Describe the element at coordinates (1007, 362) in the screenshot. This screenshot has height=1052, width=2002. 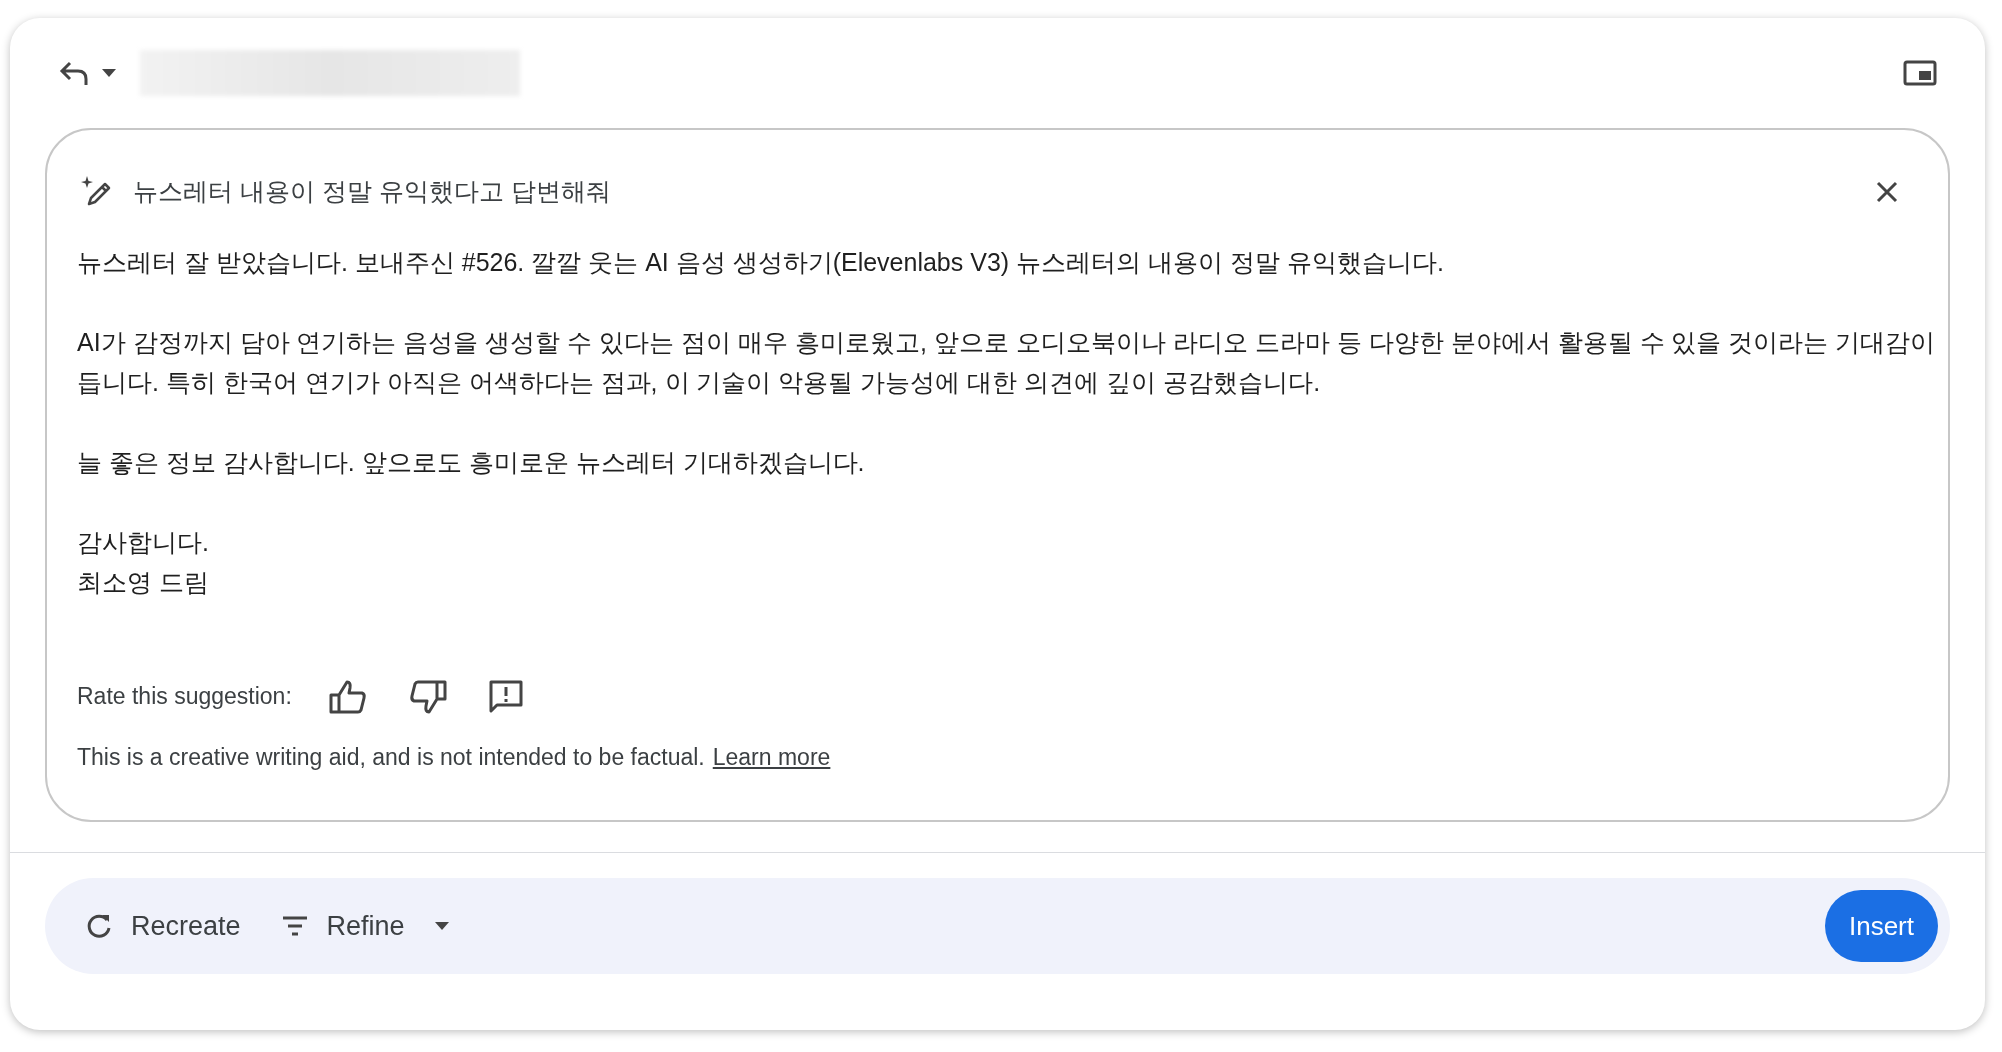
I see `reply-paragraph: AI가 감정까지 담아 연기하는 음성을 생성할 수 있다는 점이 매우 흥미로웠고, 앞으로 오디오북이나 라디오 드라마 등 다양한 분야에서 활용될 수 있을 것이라는 기대감이 듭니다. 특히 한국어 연기가 아직은 어색하다는 점과, 이 기술이 악용될 가능성에 대한 의견에 깊이 공감했습니다.` at that location.